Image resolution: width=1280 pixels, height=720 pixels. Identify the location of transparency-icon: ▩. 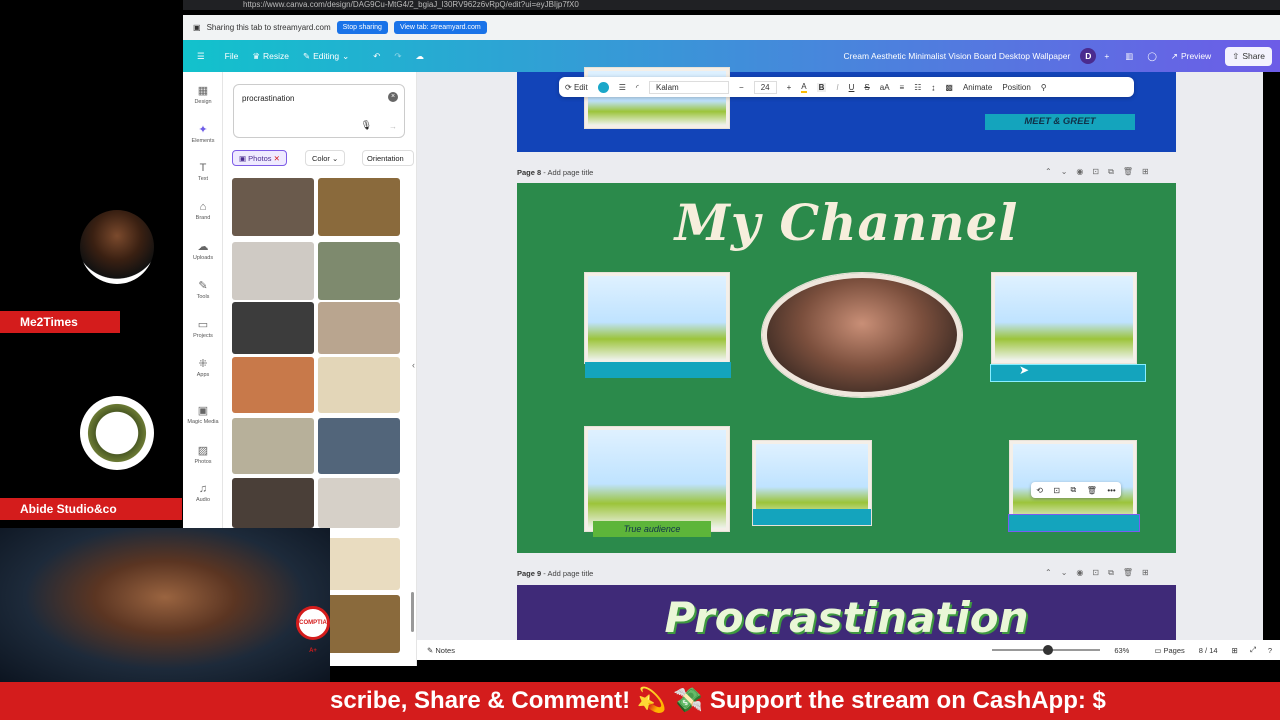
(949, 87).